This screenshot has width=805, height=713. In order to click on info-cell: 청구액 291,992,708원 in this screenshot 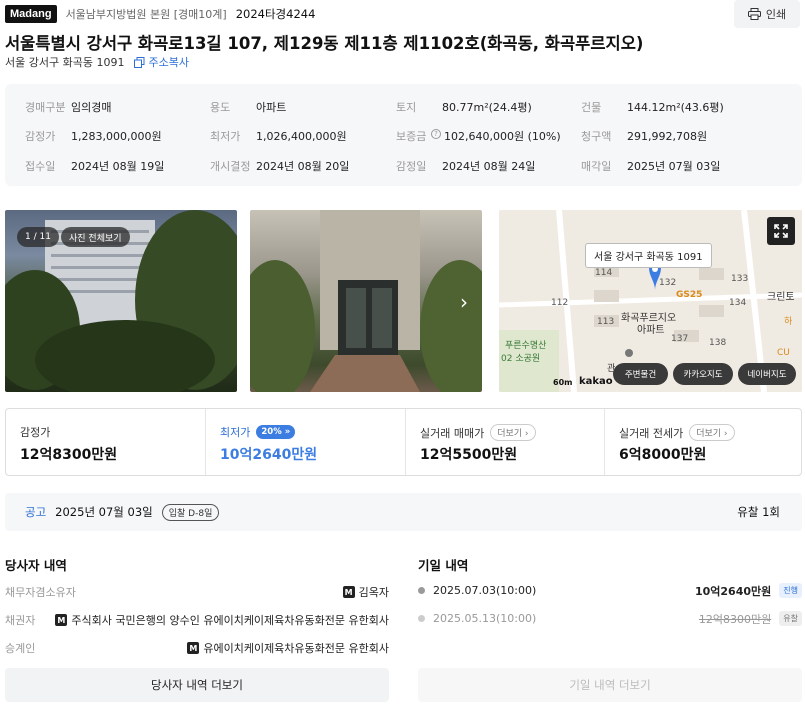, I will do `click(644, 136)`.